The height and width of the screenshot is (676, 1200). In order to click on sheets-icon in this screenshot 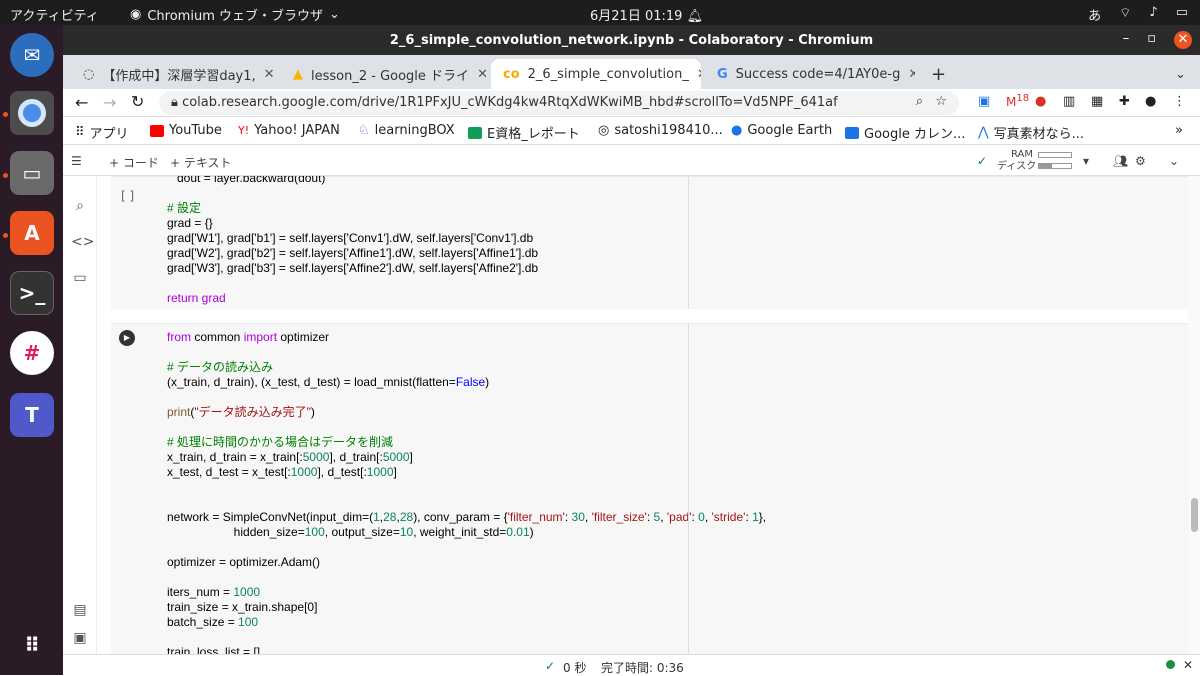, I will do `click(475, 132)`.